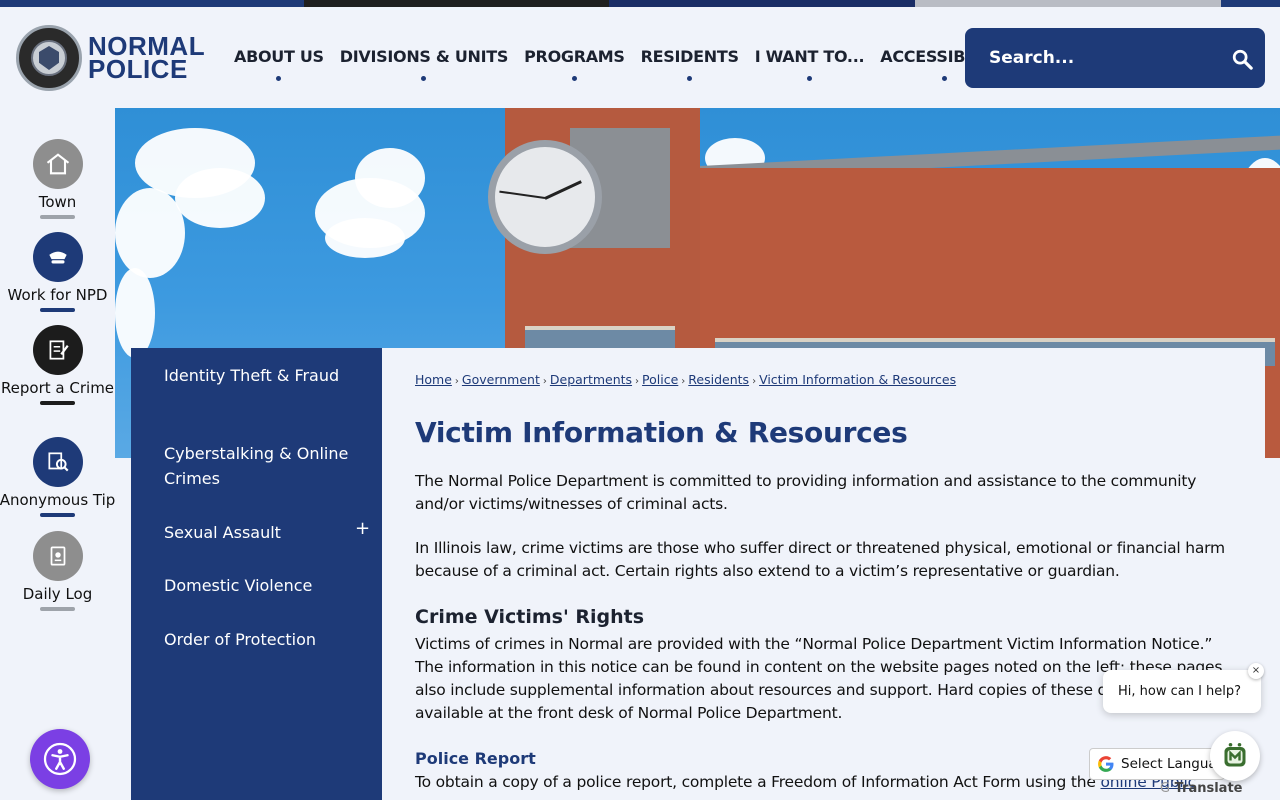  What do you see at coordinates (475, 758) in the screenshot?
I see `section-heading-police-report: Police Report` at bounding box center [475, 758].